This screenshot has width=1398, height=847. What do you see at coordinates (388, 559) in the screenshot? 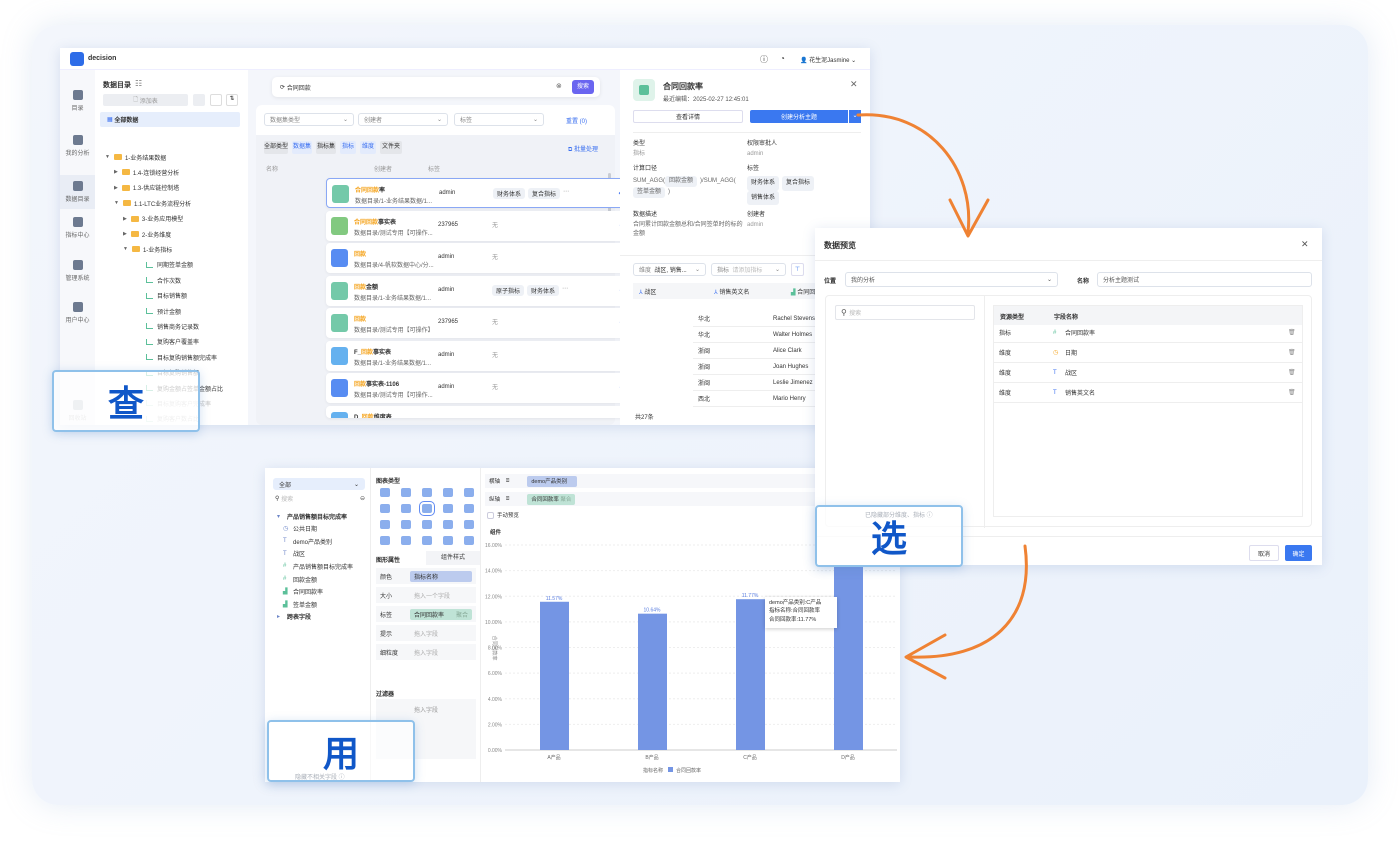
I see `tab-graphic-attributes: 图形属性` at bounding box center [388, 559].